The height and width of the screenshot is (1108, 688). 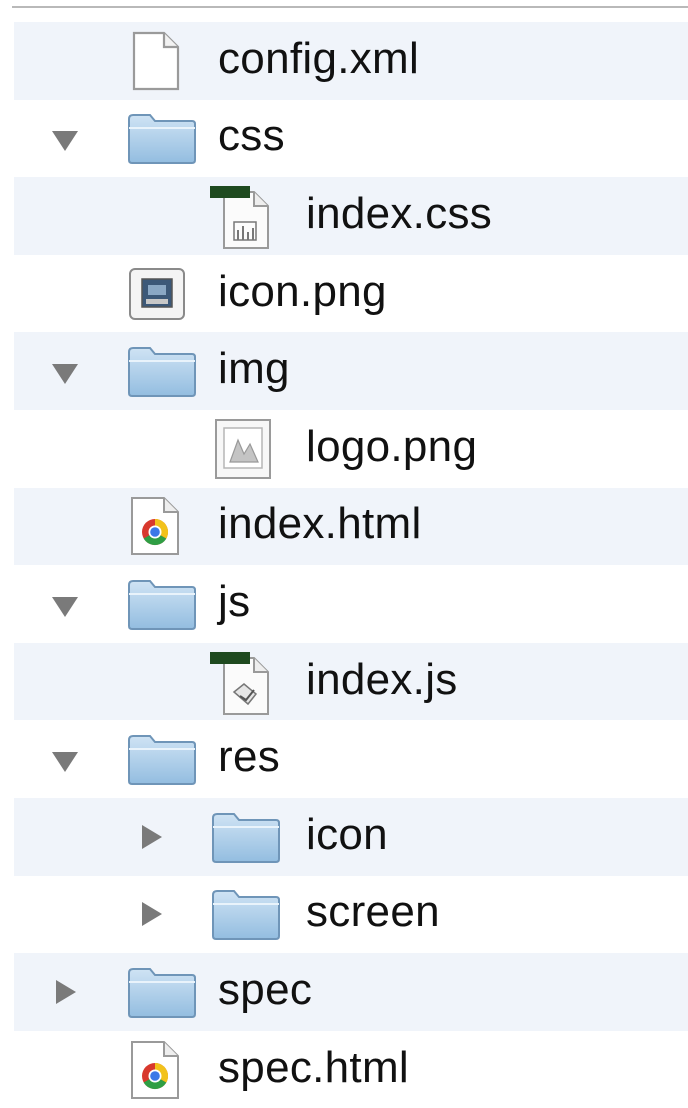 What do you see at coordinates (313, 1067) in the screenshot?
I see `tree-row-label: spec.html` at bounding box center [313, 1067].